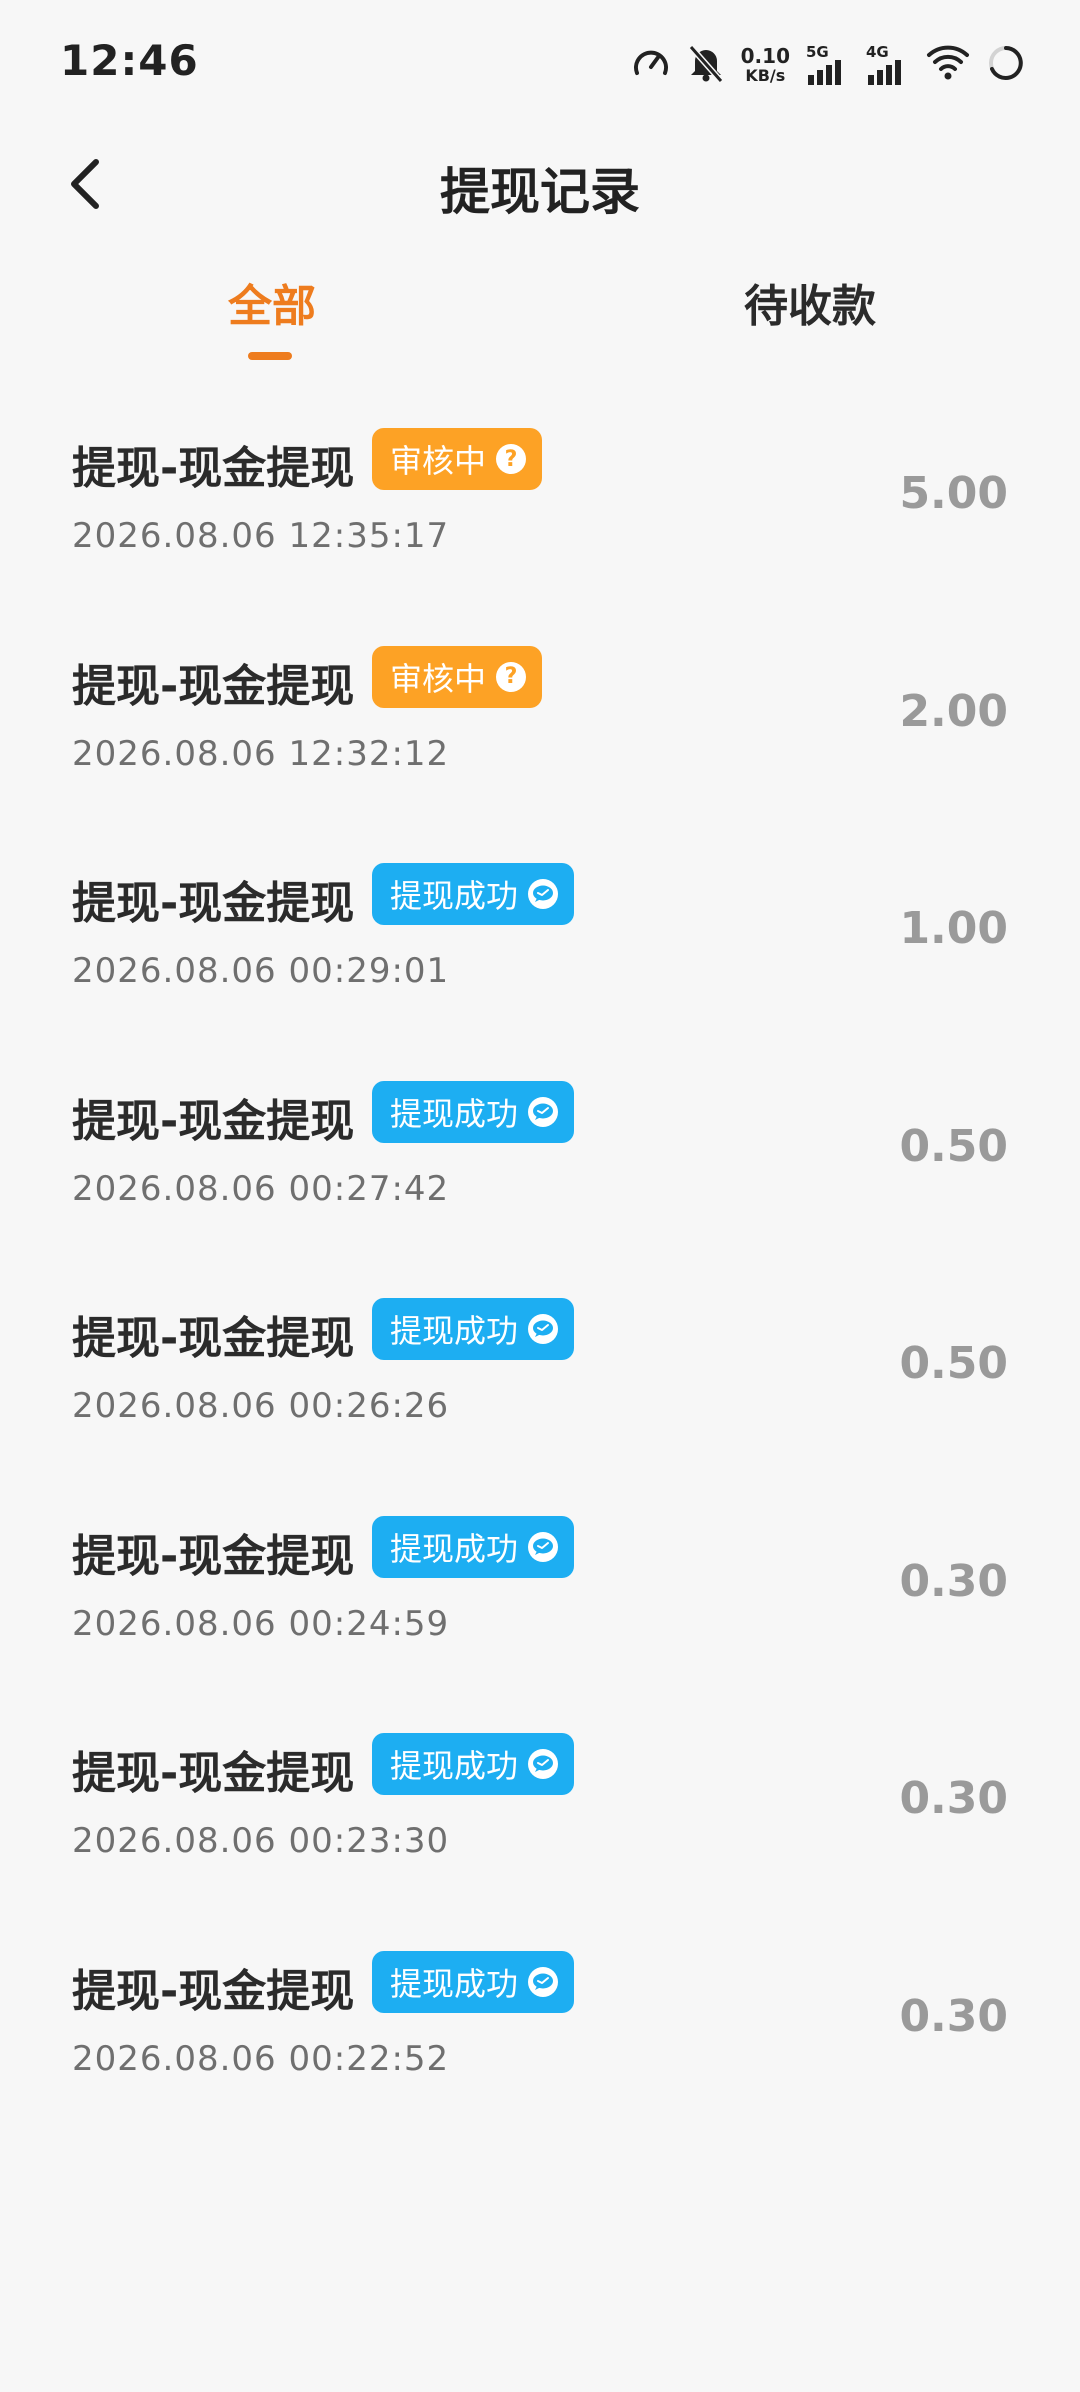  What do you see at coordinates (129, 60) in the screenshot?
I see `status-time: 12:46` at bounding box center [129, 60].